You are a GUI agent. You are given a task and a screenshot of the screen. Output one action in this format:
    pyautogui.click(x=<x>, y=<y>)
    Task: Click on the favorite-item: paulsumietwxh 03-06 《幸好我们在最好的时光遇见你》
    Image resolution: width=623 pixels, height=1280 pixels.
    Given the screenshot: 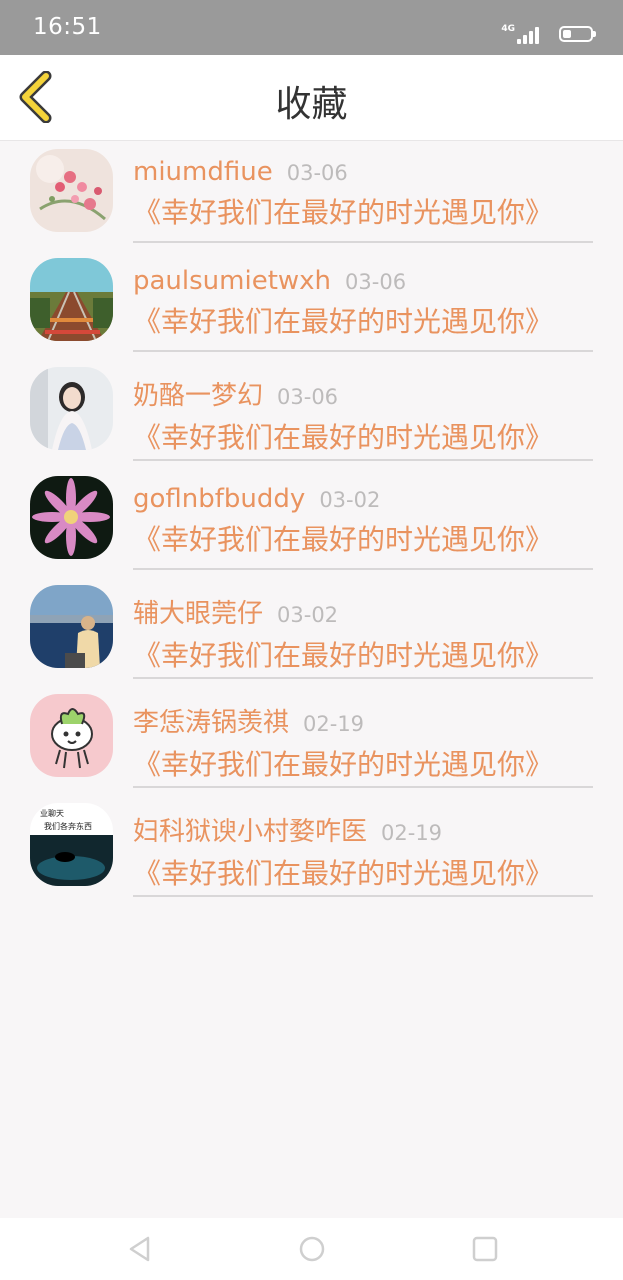 What is the action you would take?
    pyautogui.click(x=311, y=304)
    